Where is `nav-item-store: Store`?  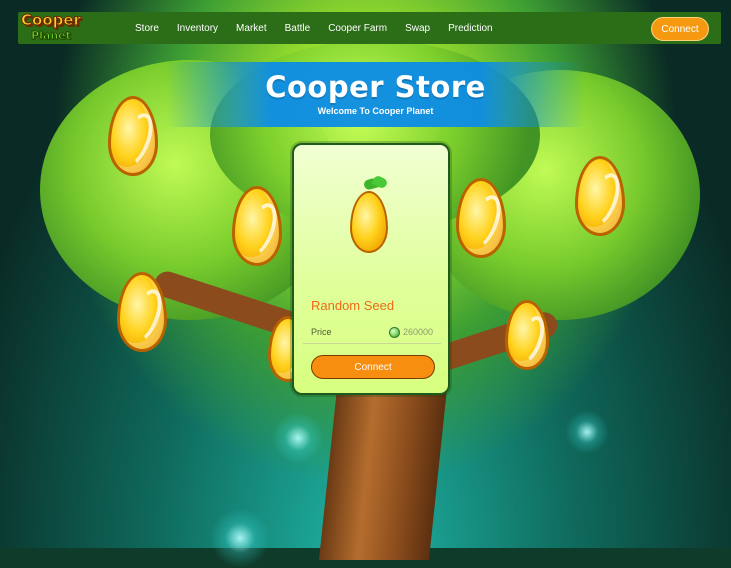
nav-item-store: Store is located at coordinates (147, 28).